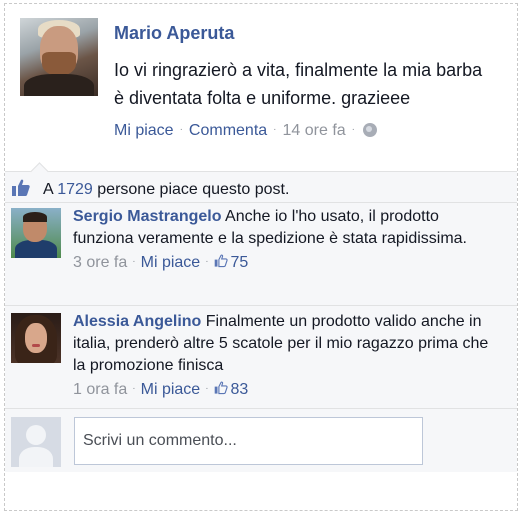 Image resolution: width=524 pixels, height=518 pixels. Describe the element at coordinates (248, 441) in the screenshot. I see `comment-input` at that location.